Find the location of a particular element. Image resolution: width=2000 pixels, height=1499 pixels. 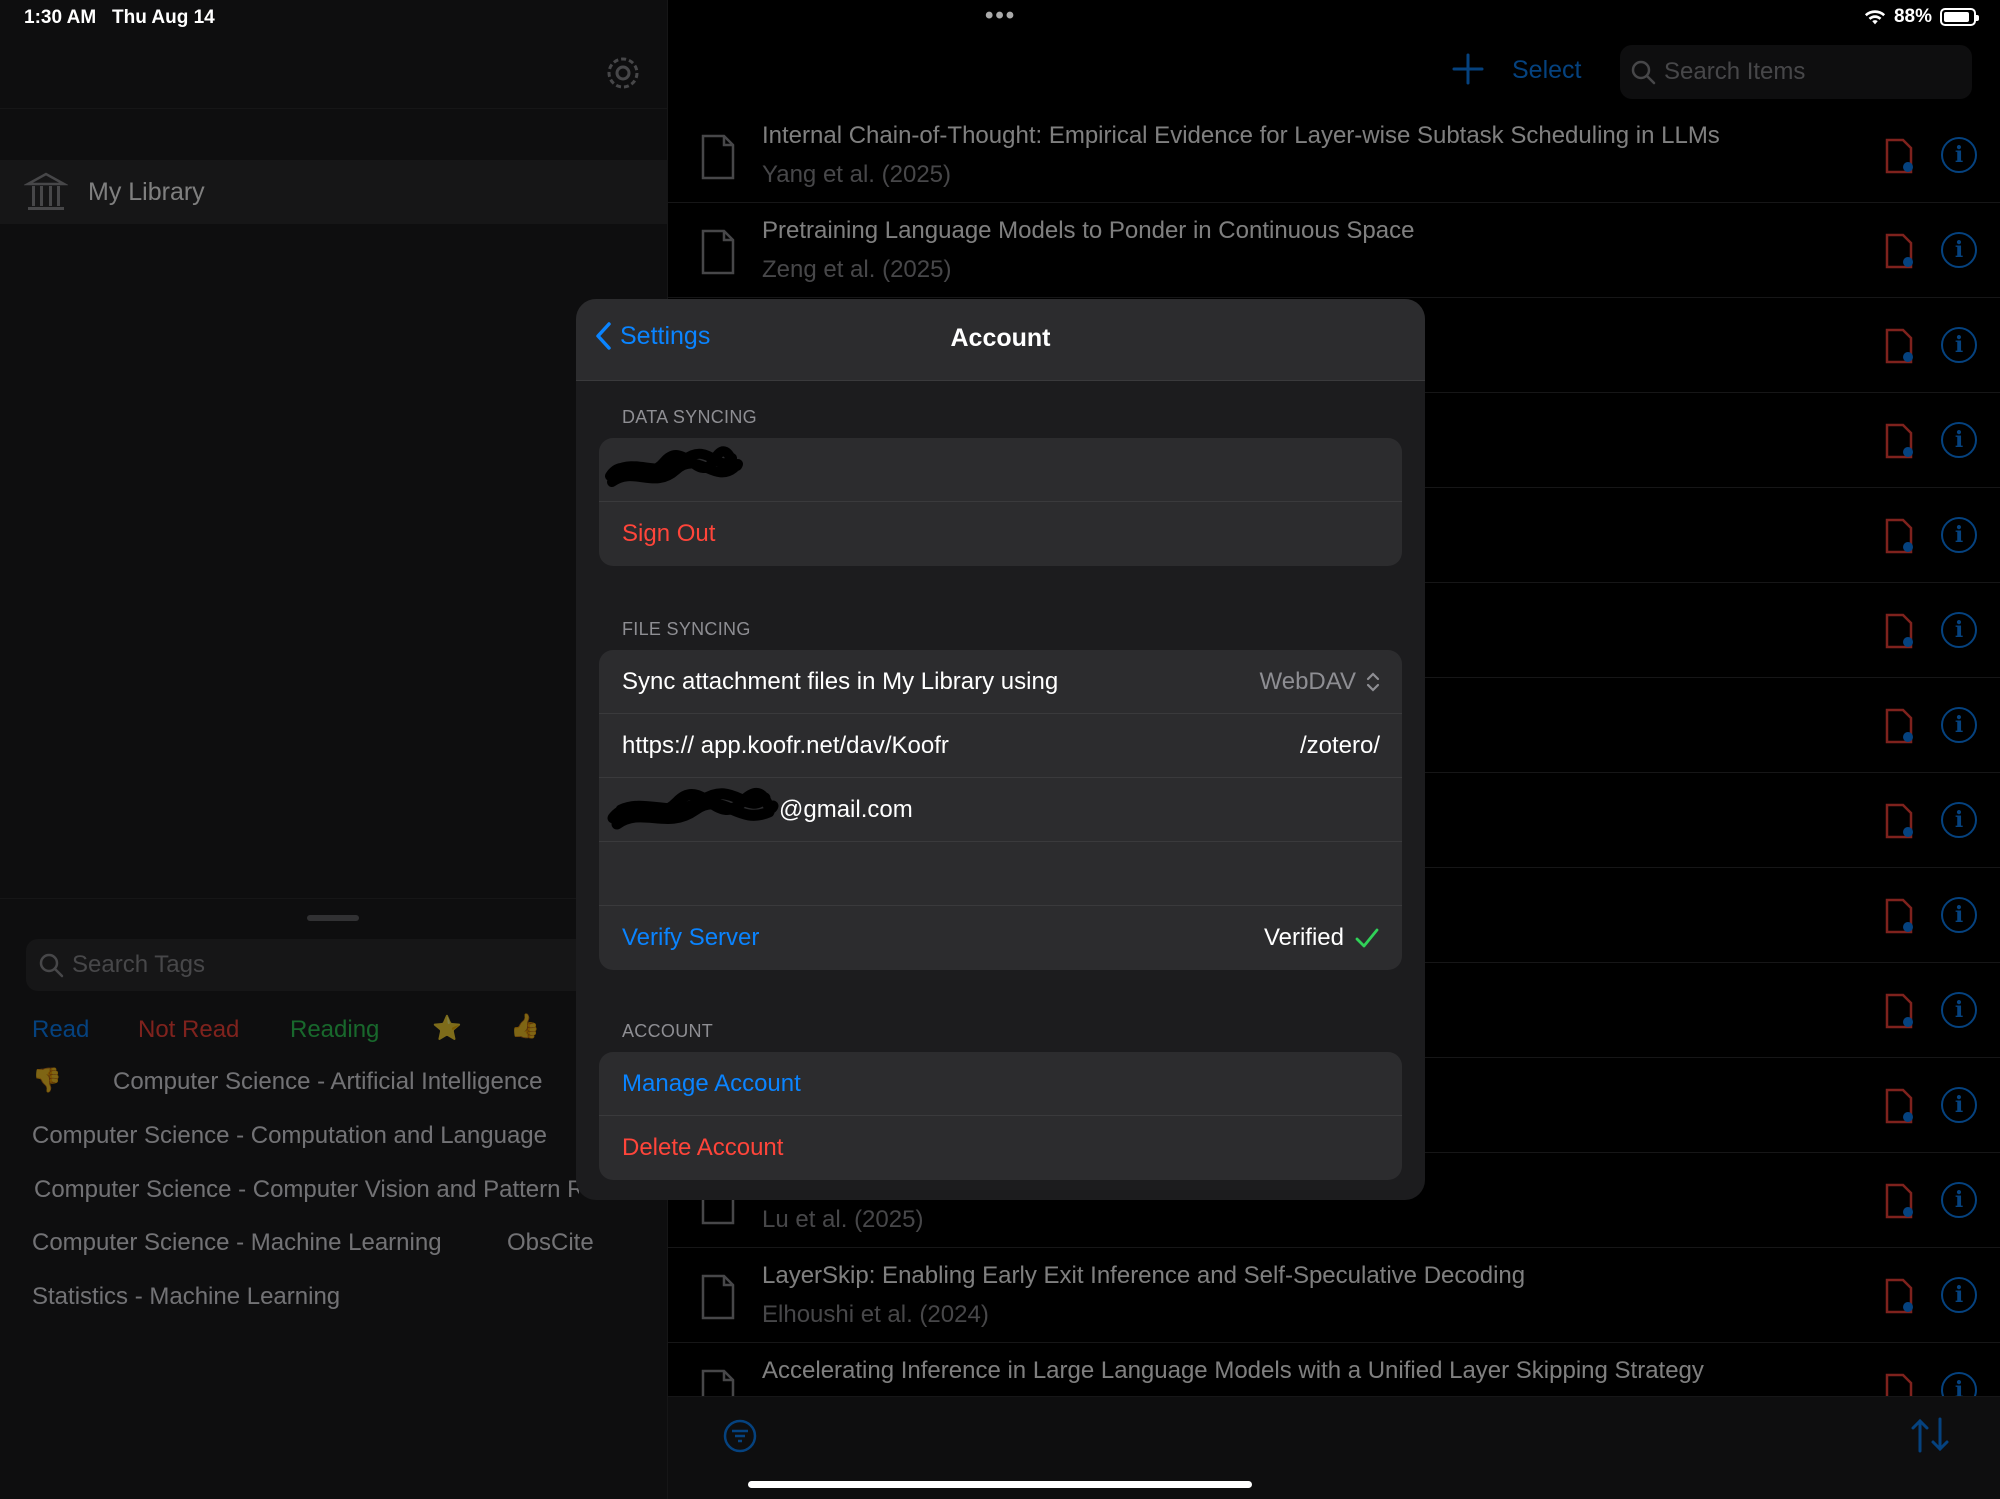

data-syncing-group: Sign Out is located at coordinates (1000, 502).